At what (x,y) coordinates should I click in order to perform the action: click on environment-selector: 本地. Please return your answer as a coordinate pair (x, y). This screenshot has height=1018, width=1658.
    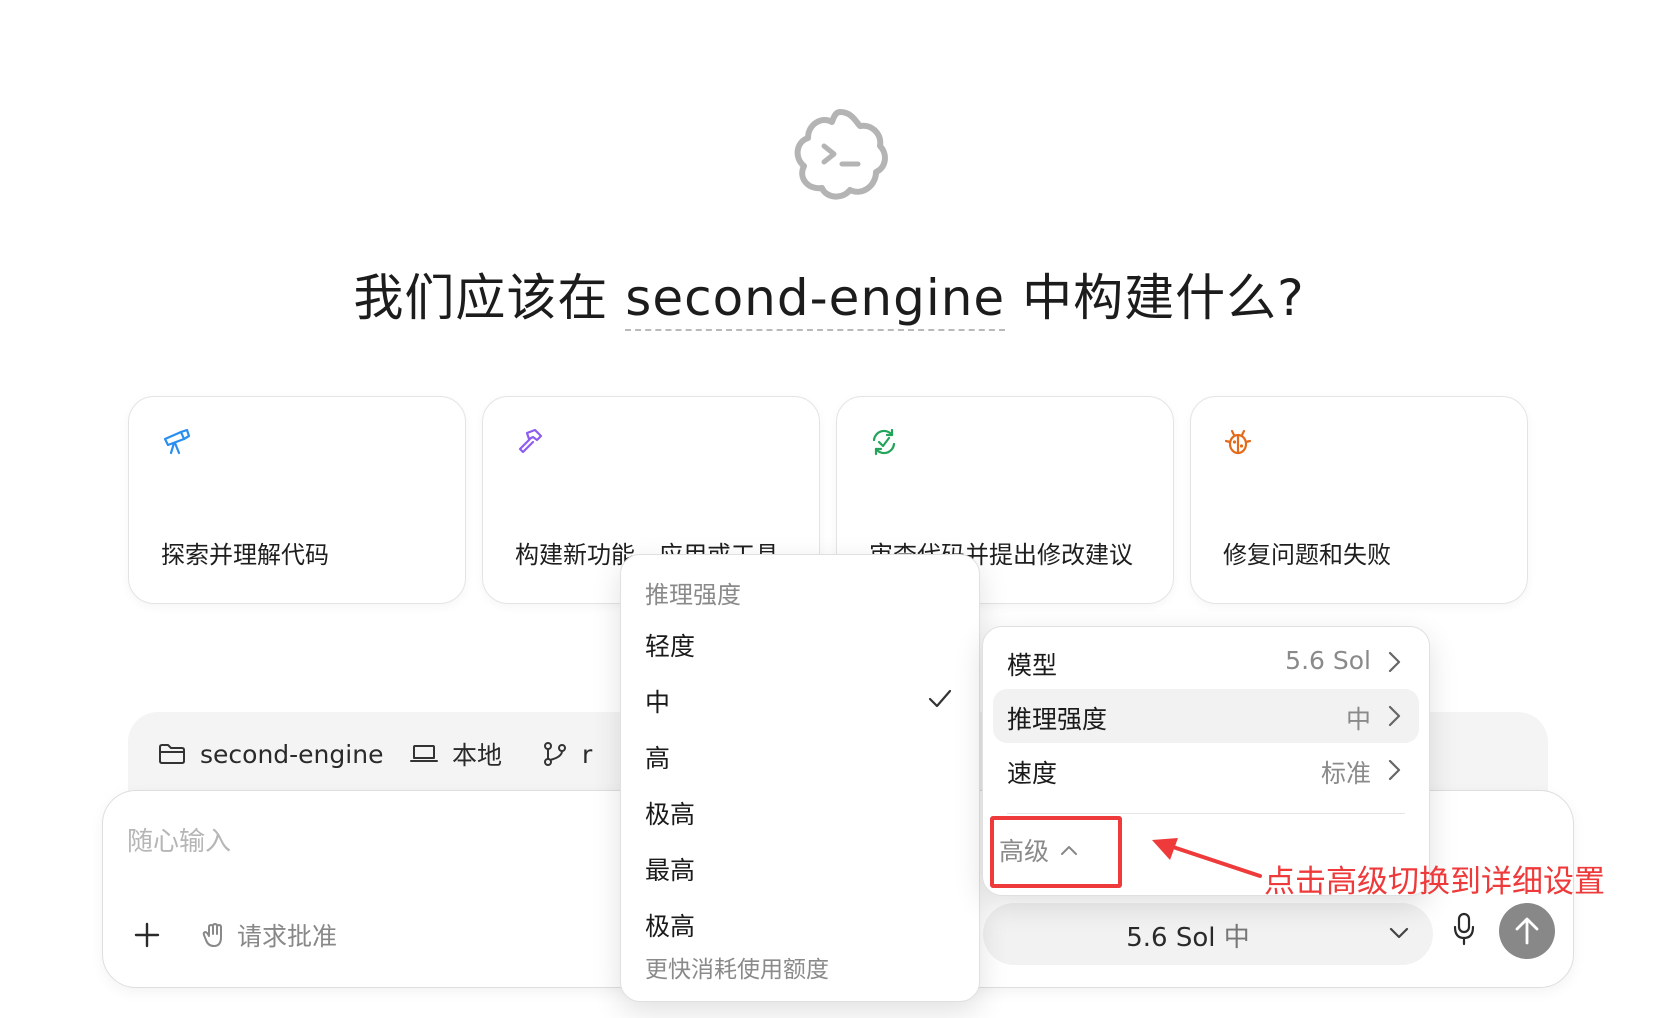
    Looking at the image, I should click on (456, 754).